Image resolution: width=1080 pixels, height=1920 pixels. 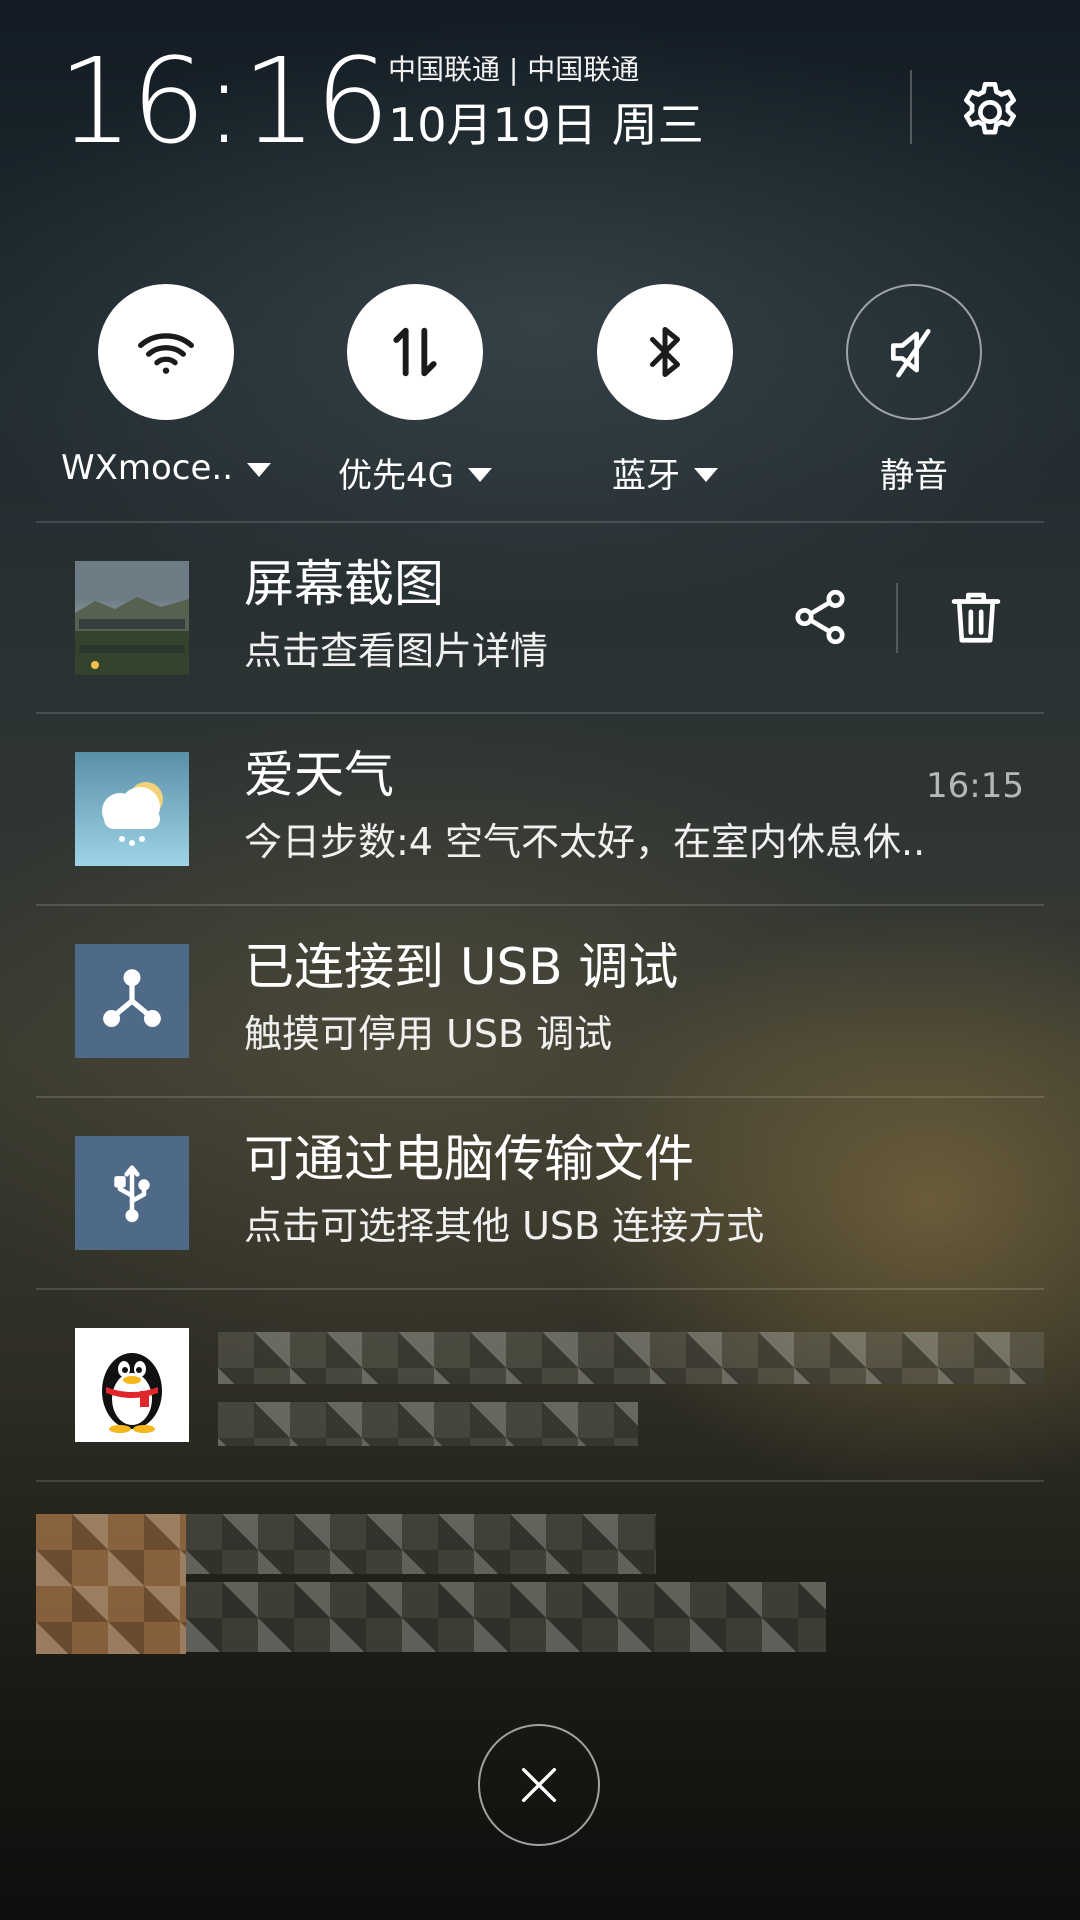 I want to click on notification-title: 已连接到 USB 调试, so click(x=461, y=967).